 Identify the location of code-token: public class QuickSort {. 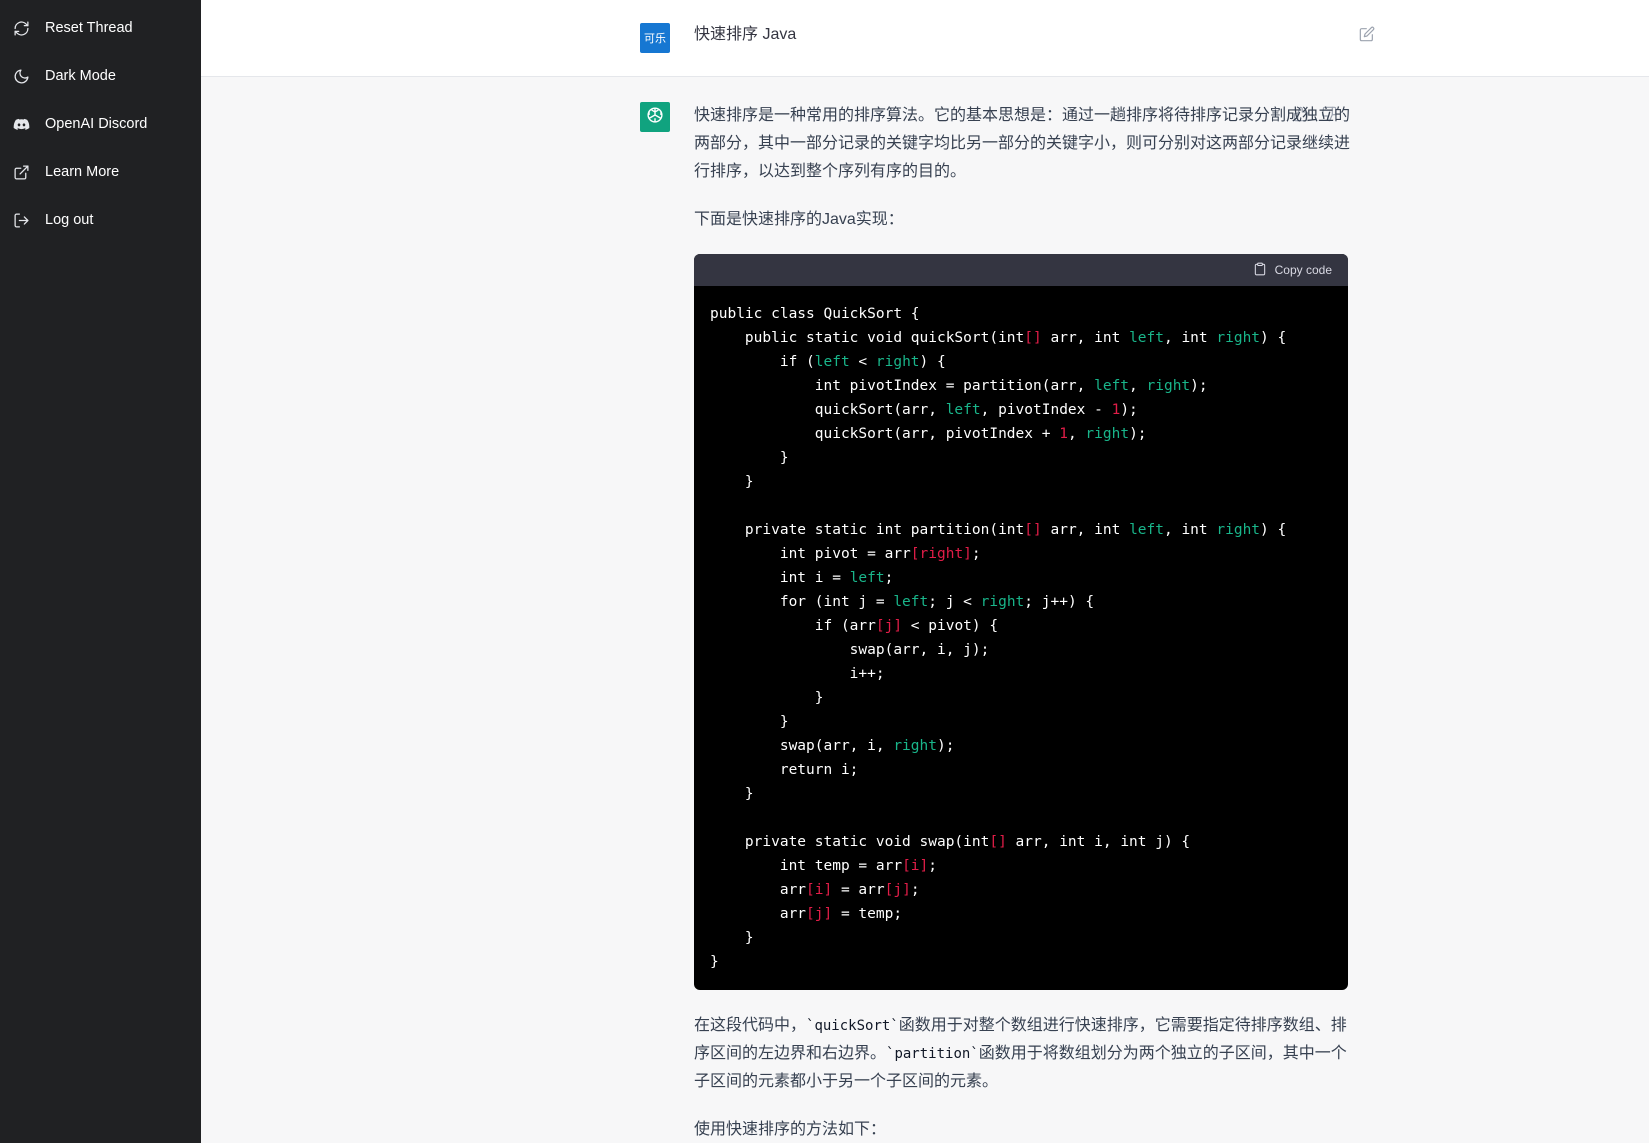
(815, 314).